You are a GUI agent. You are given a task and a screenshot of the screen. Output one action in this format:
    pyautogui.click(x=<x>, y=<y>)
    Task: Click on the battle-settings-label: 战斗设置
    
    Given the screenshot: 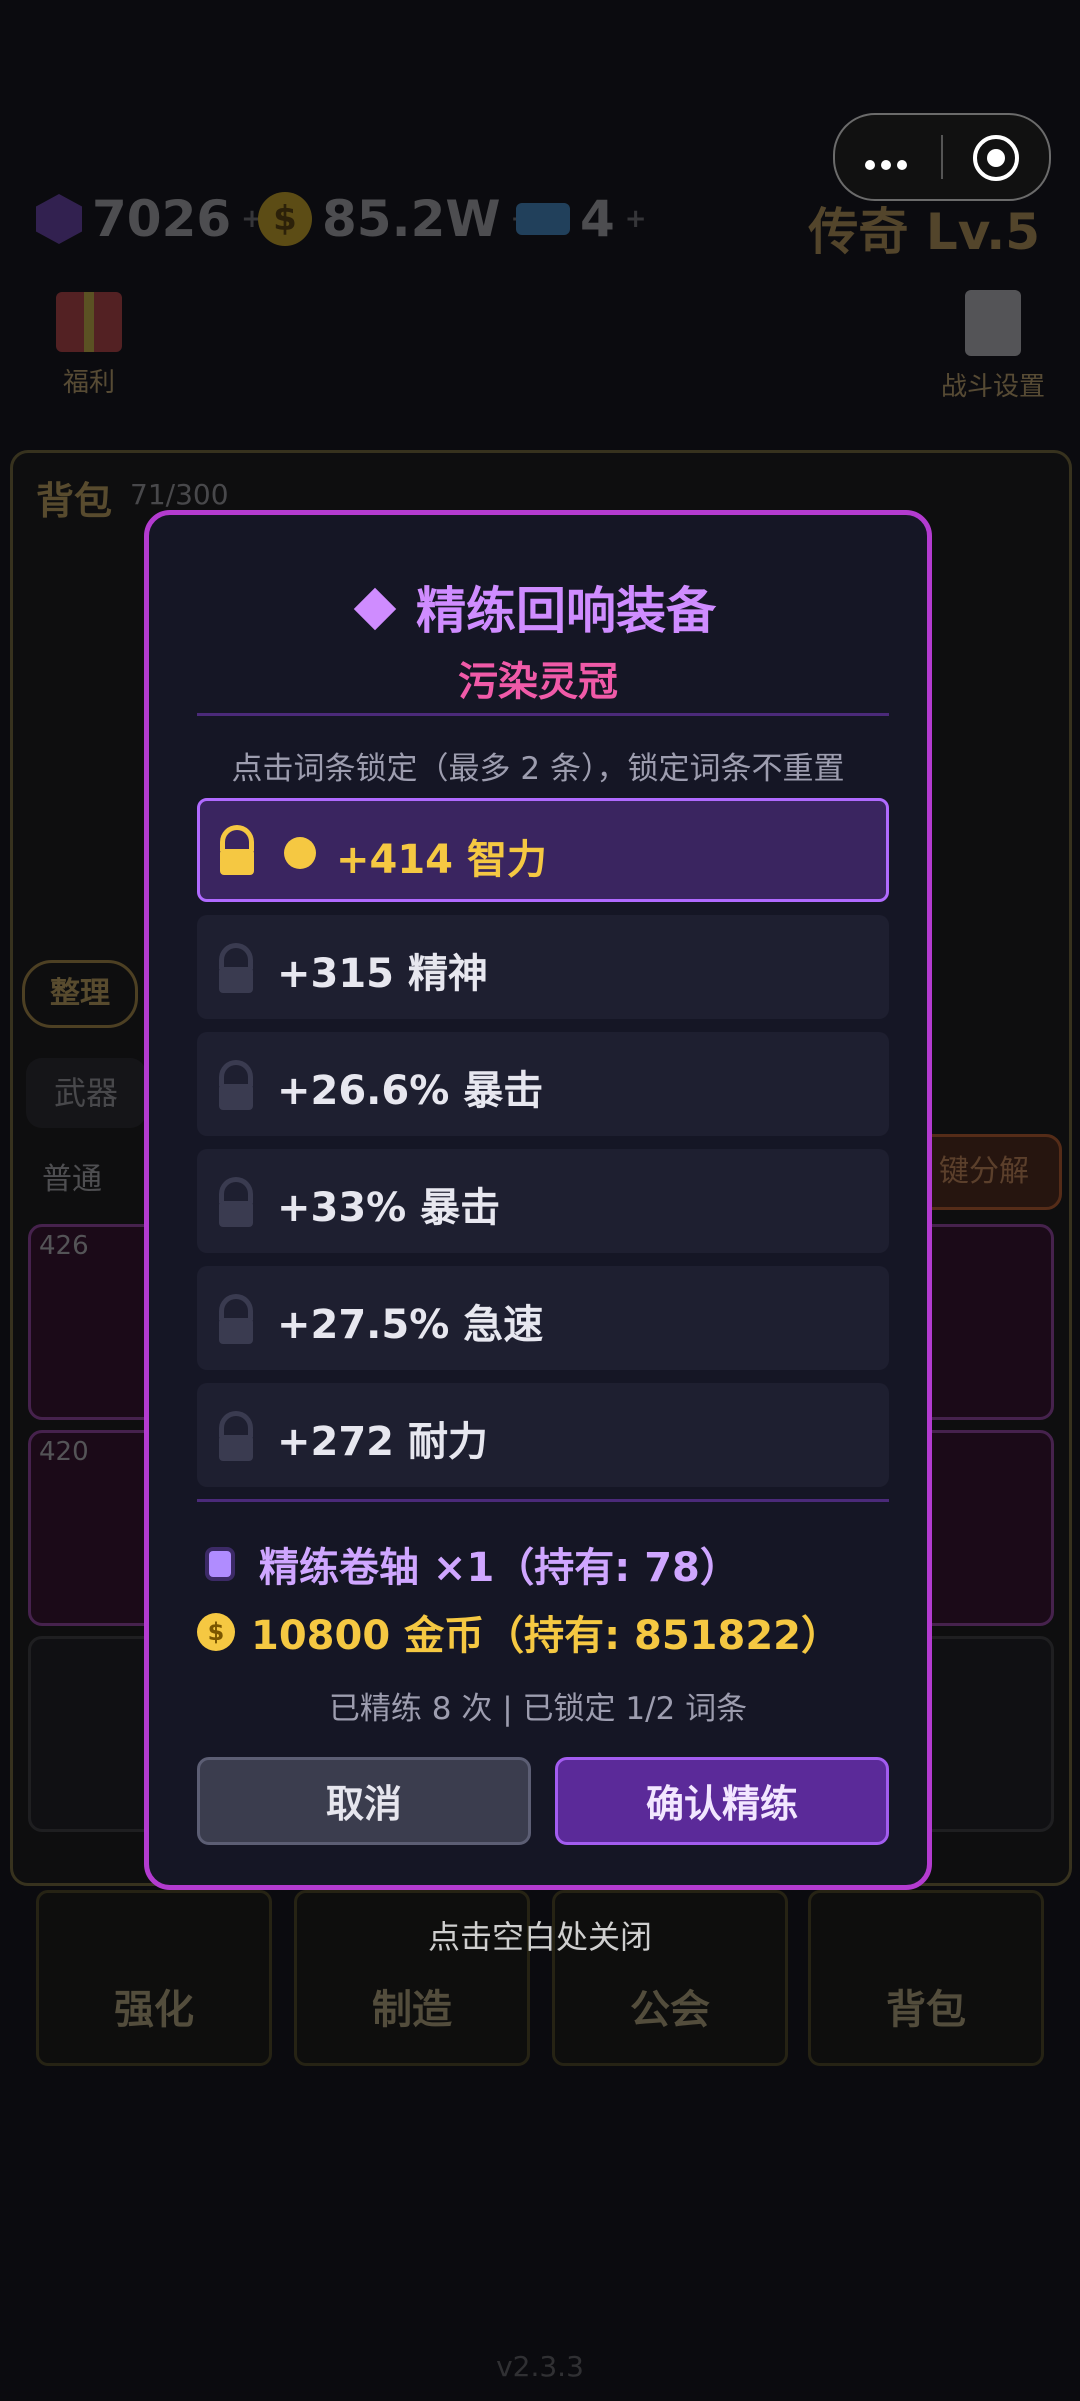 What is the action you would take?
    pyautogui.click(x=992, y=387)
    